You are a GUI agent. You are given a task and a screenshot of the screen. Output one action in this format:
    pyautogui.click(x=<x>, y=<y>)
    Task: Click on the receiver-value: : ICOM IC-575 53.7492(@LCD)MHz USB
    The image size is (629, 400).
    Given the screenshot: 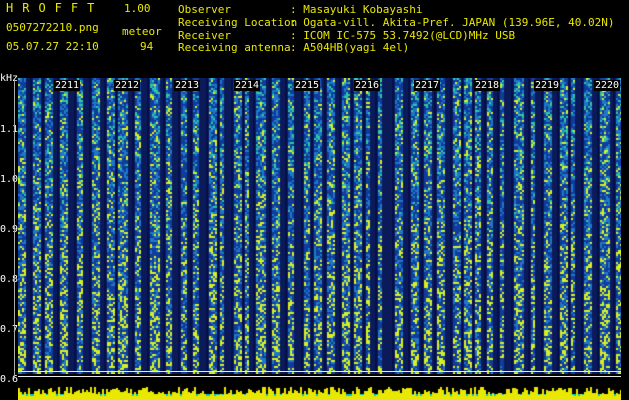 What is the action you would take?
    pyautogui.click(x=403, y=35)
    